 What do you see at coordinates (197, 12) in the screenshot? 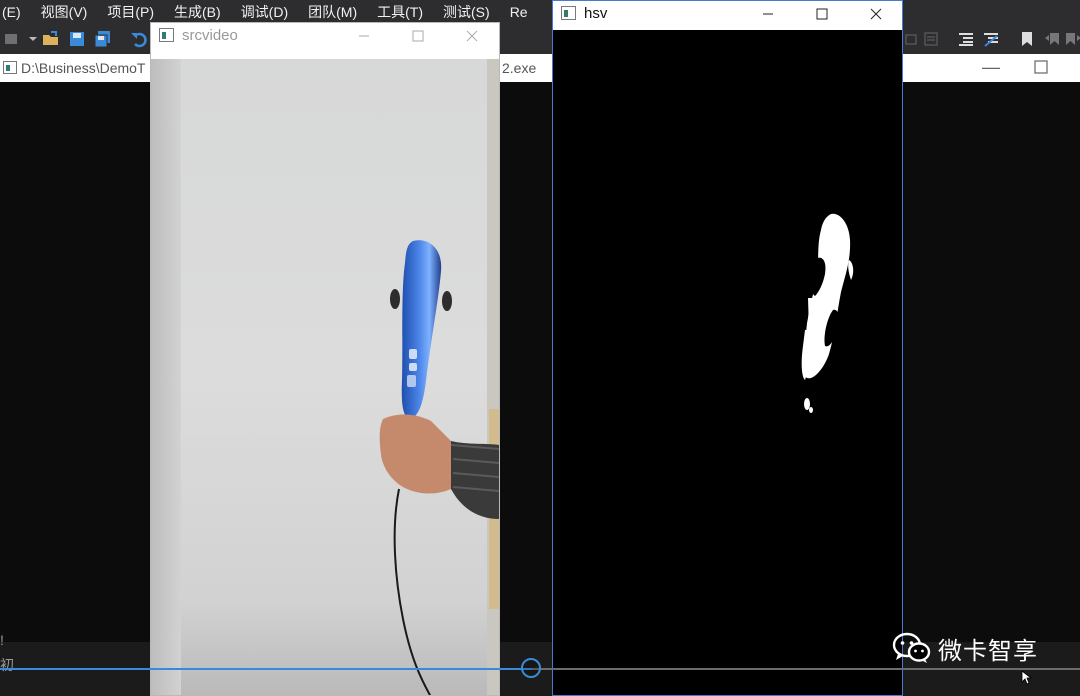
I see `menu-build: 生成(B)` at bounding box center [197, 12].